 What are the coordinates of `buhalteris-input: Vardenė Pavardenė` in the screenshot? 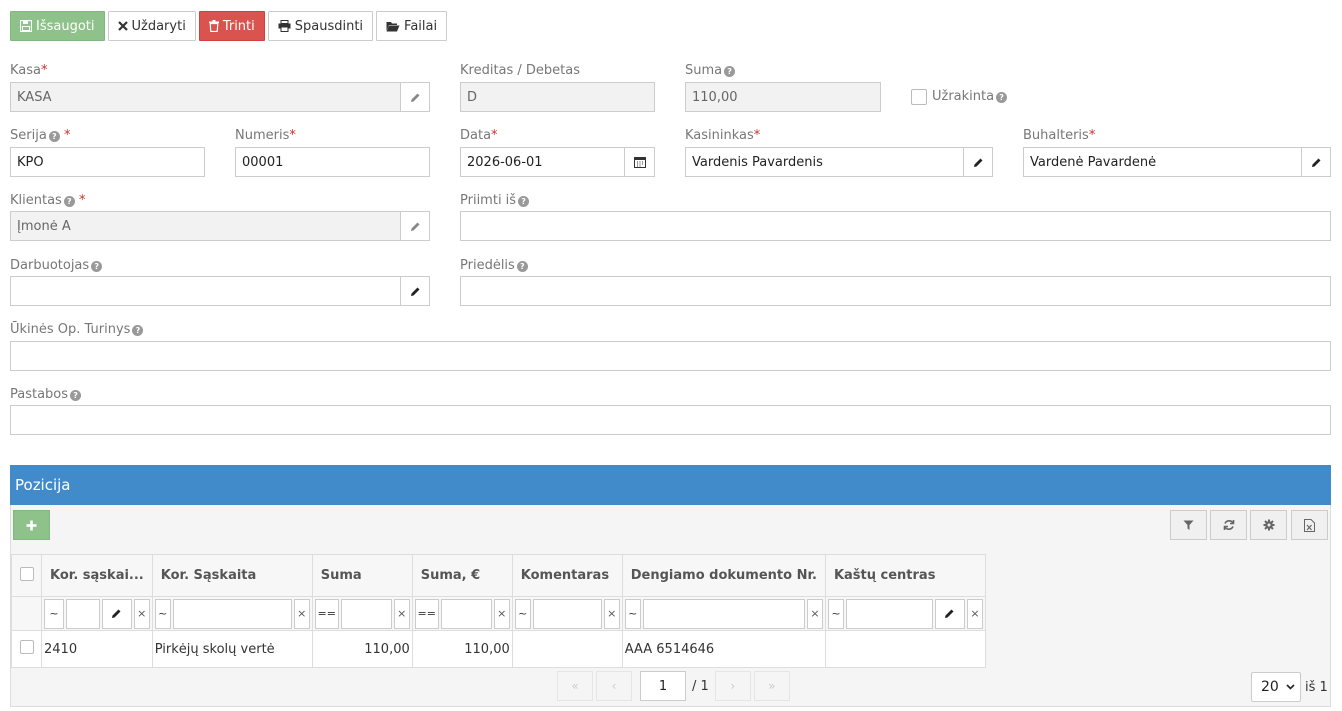 It's located at (1162, 162).